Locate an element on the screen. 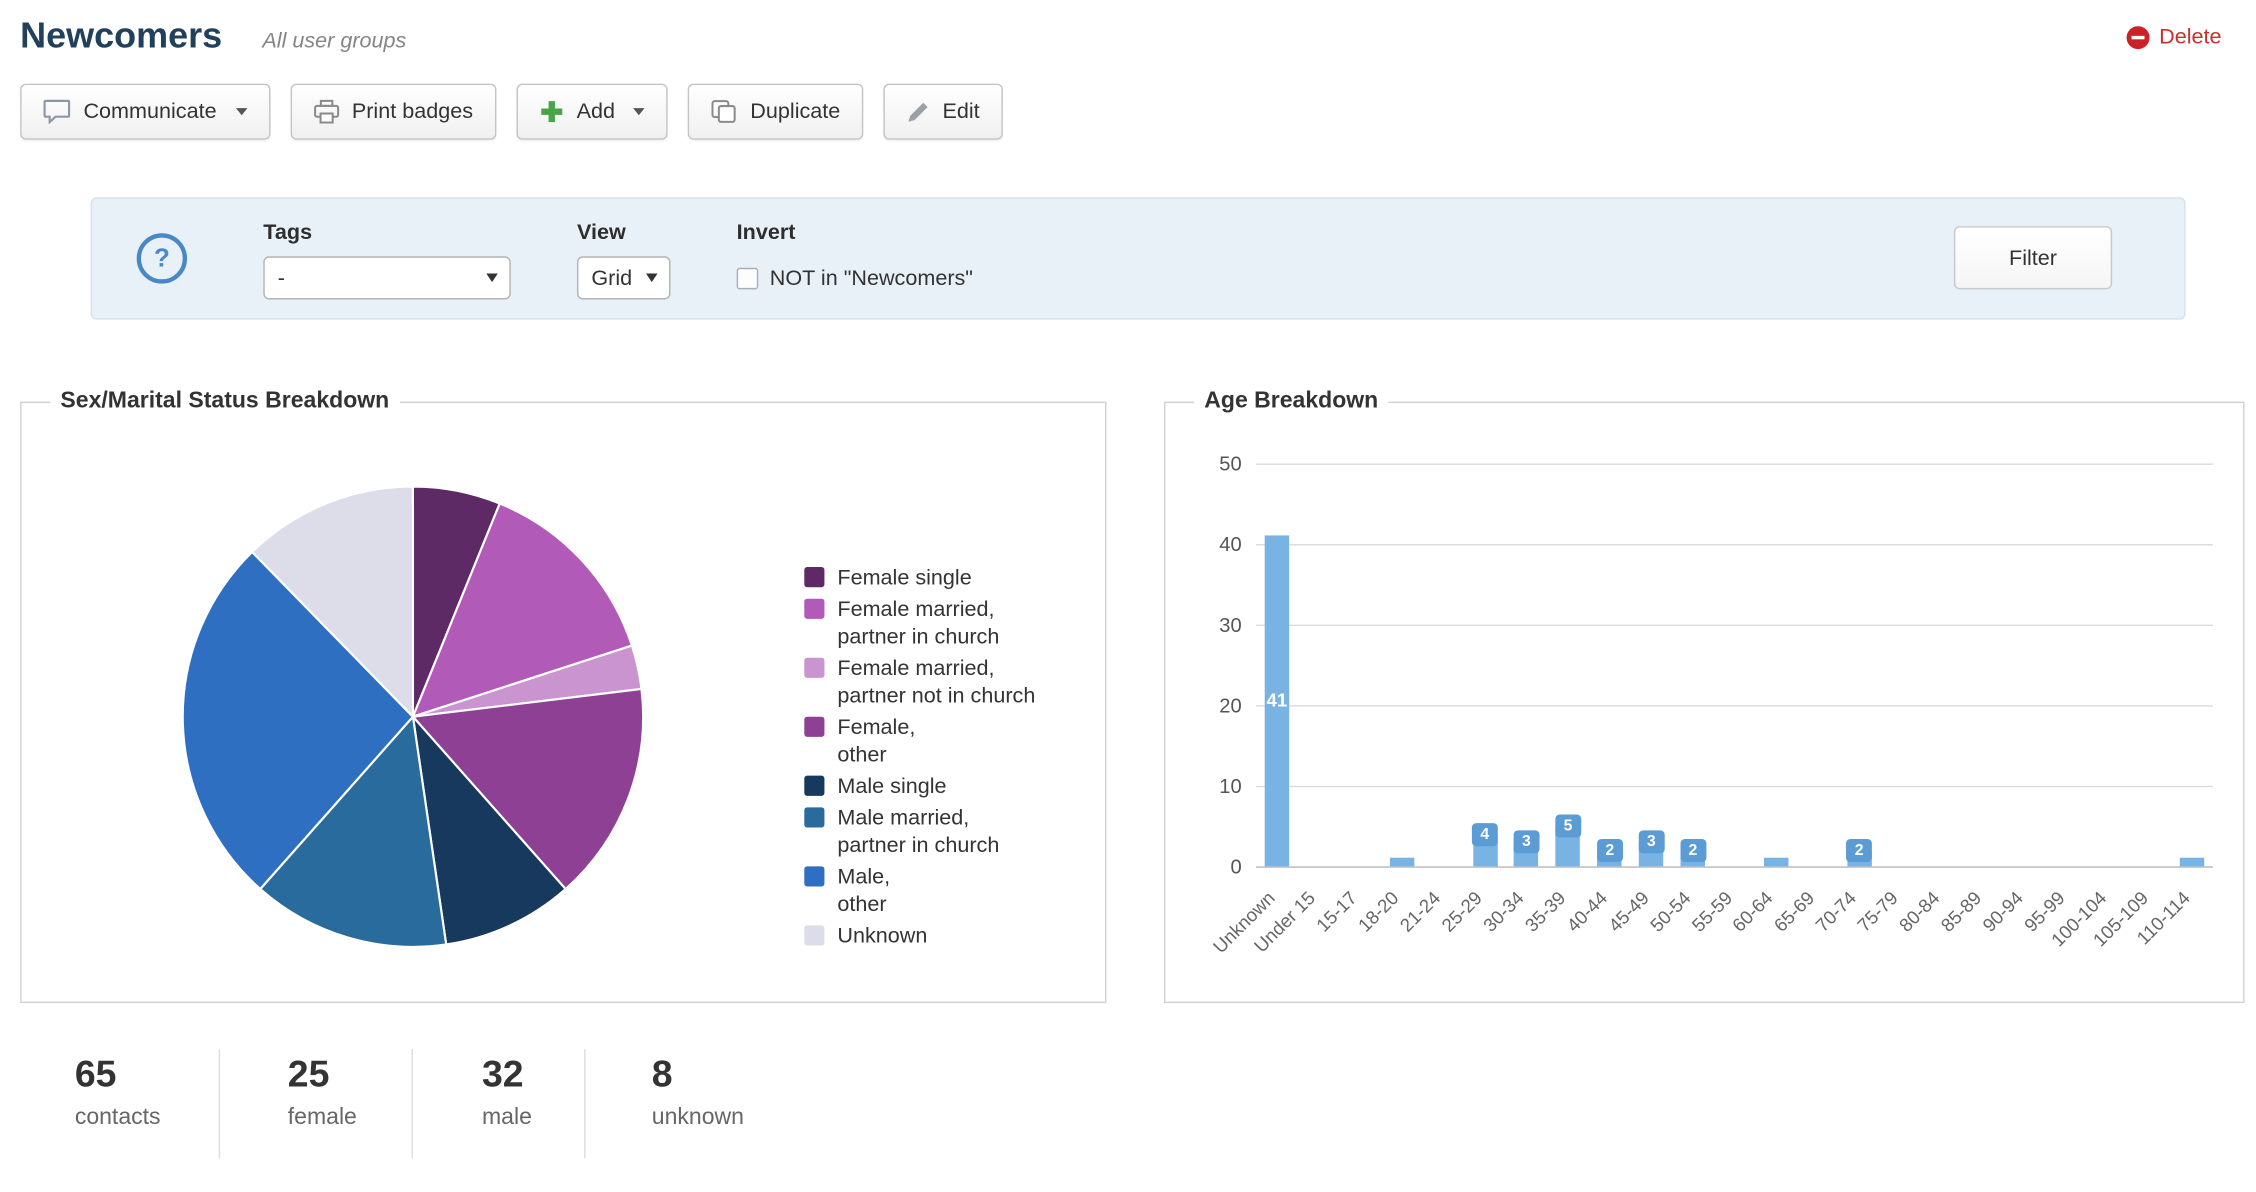  view-label: View is located at coordinates (601, 232).